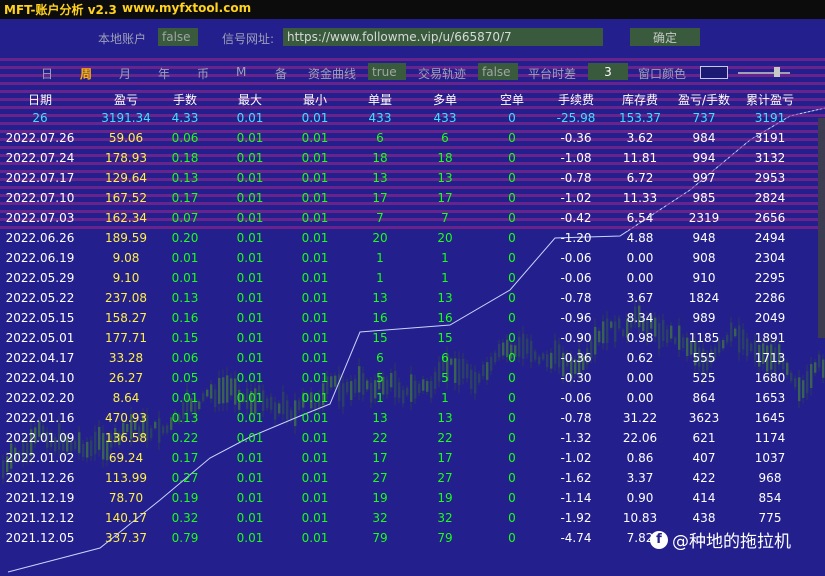  Describe the element at coordinates (40, 158) in the screenshot. I see `row-1-date: 2022.07.24` at that location.